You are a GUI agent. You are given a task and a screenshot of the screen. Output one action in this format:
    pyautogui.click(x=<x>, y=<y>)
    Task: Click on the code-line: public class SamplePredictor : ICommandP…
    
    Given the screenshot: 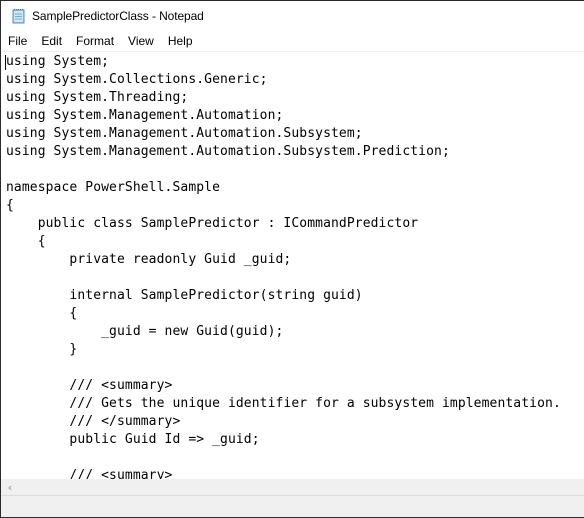 What is the action you would take?
    pyautogui.click(x=212, y=223)
    